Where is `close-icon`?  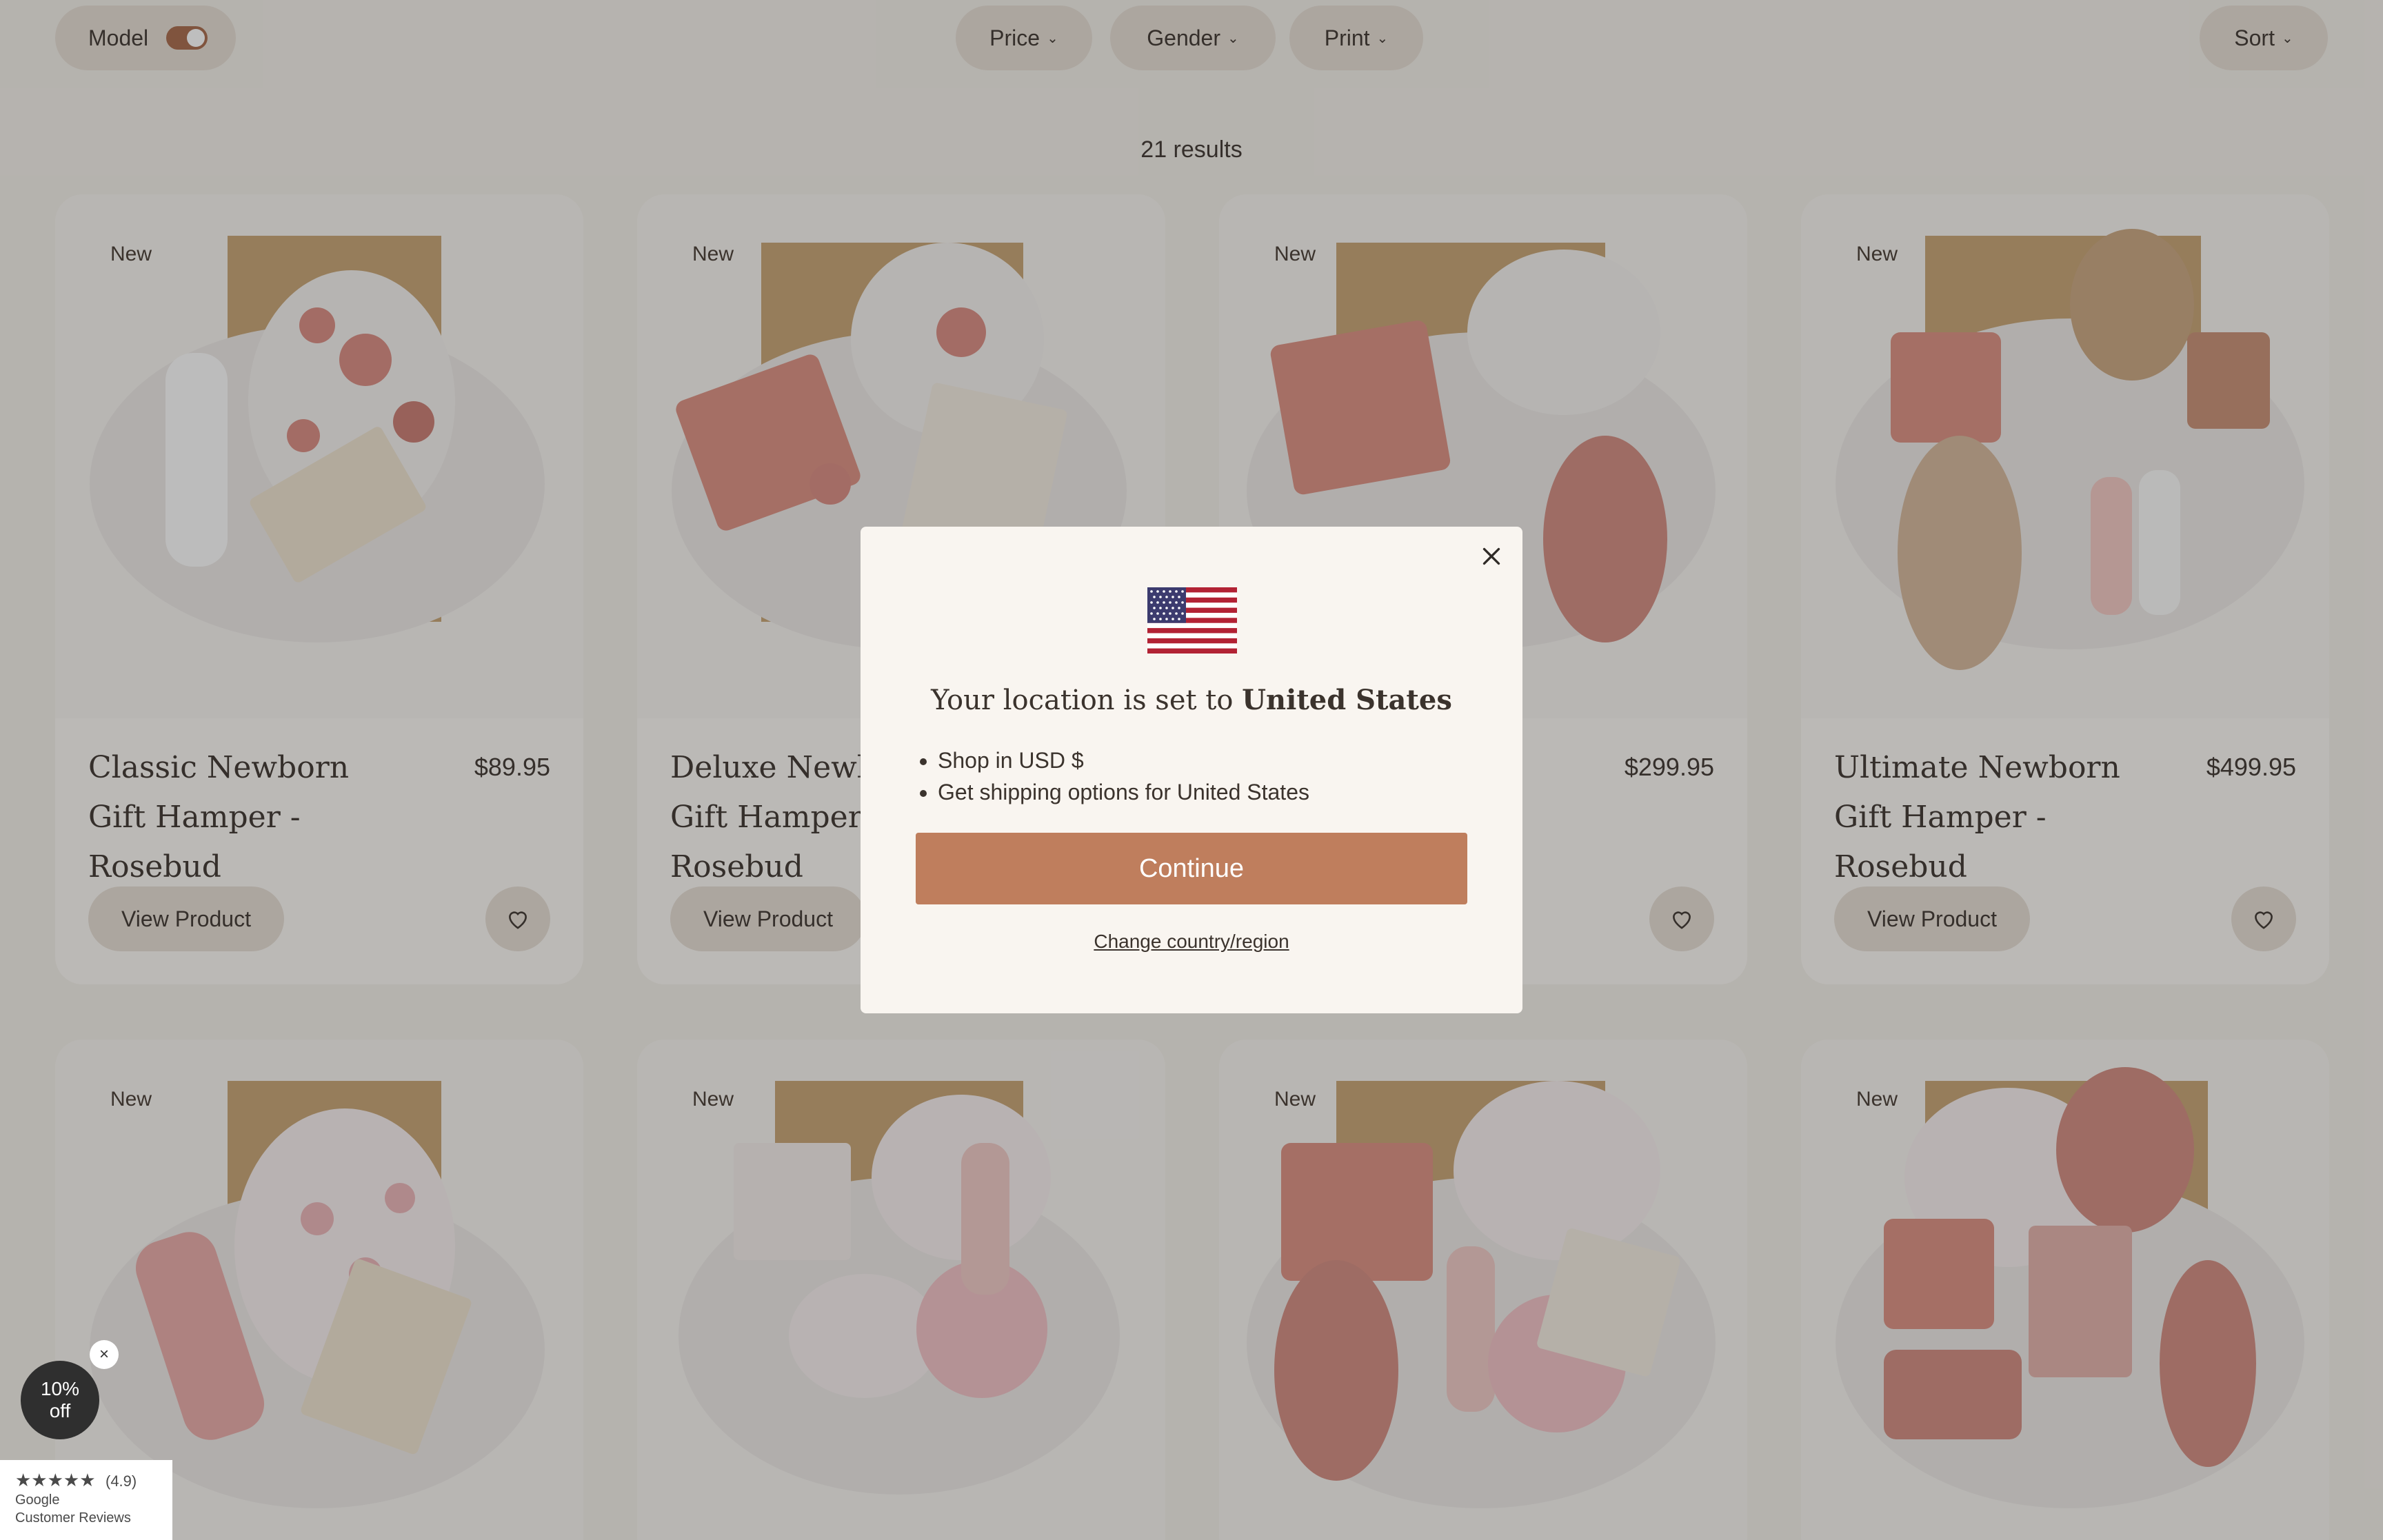
close-icon is located at coordinates (1491, 556).